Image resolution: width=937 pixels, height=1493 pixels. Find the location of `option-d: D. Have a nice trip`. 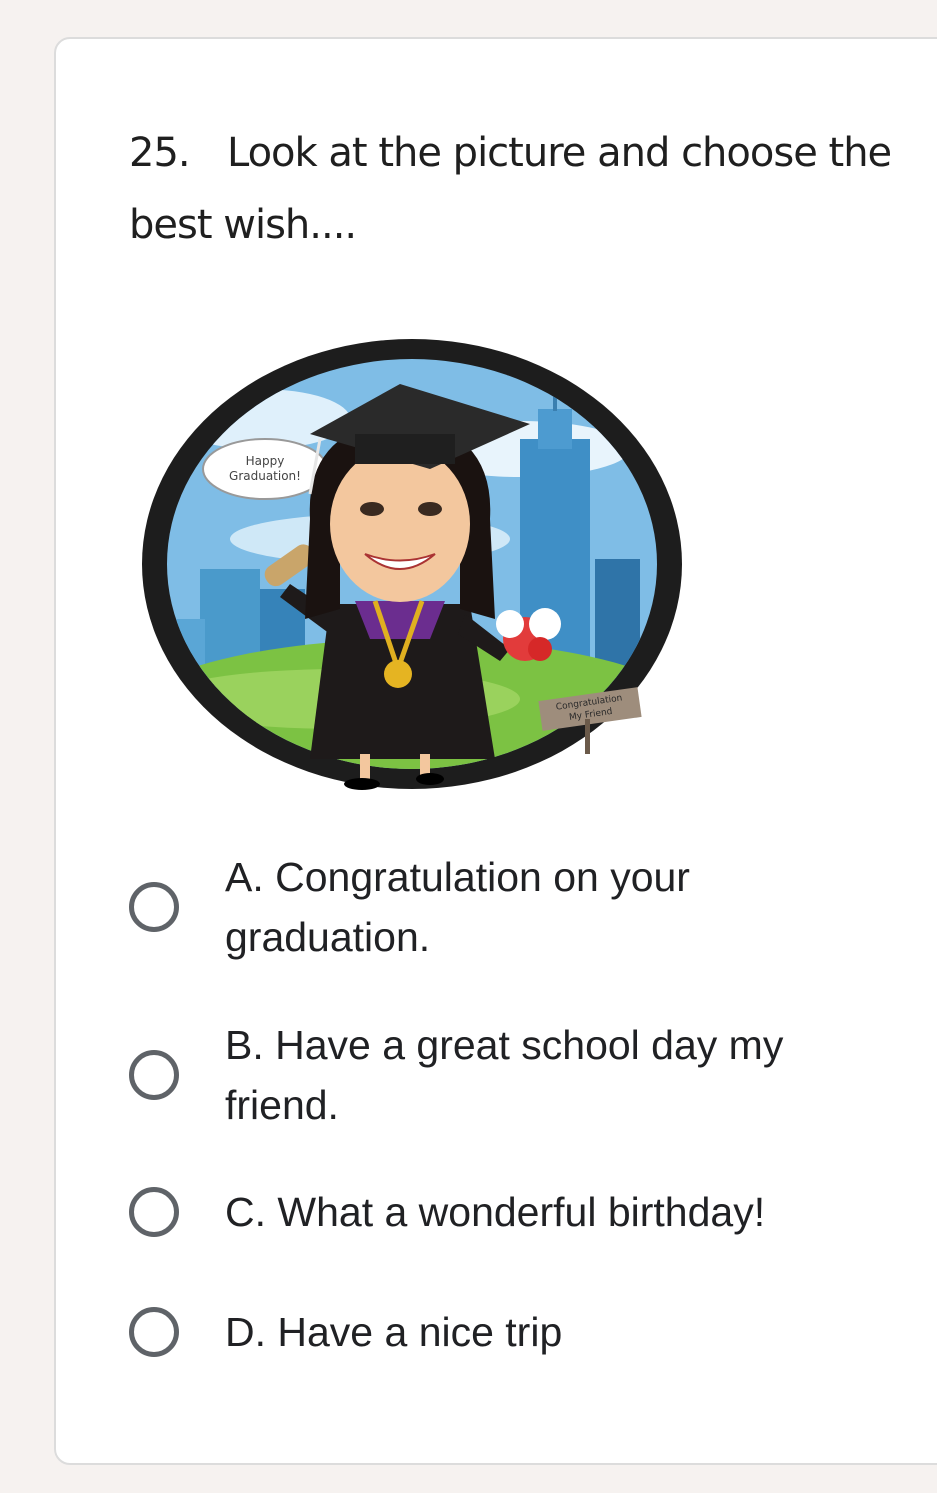

option-d: D. Have a nice trip is located at coordinates (519, 1332).